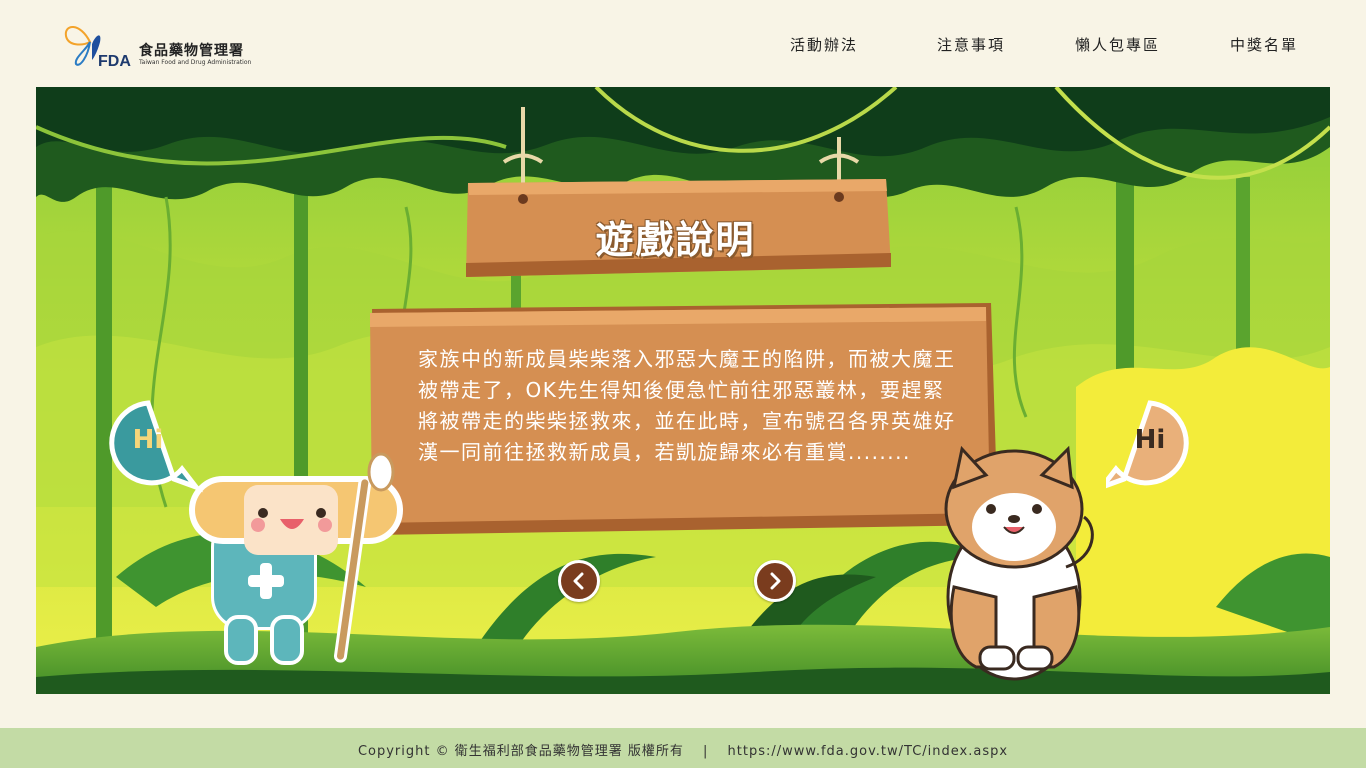 The height and width of the screenshot is (768, 1366). I want to click on bubble-right-text: Hi, so click(1150, 440).